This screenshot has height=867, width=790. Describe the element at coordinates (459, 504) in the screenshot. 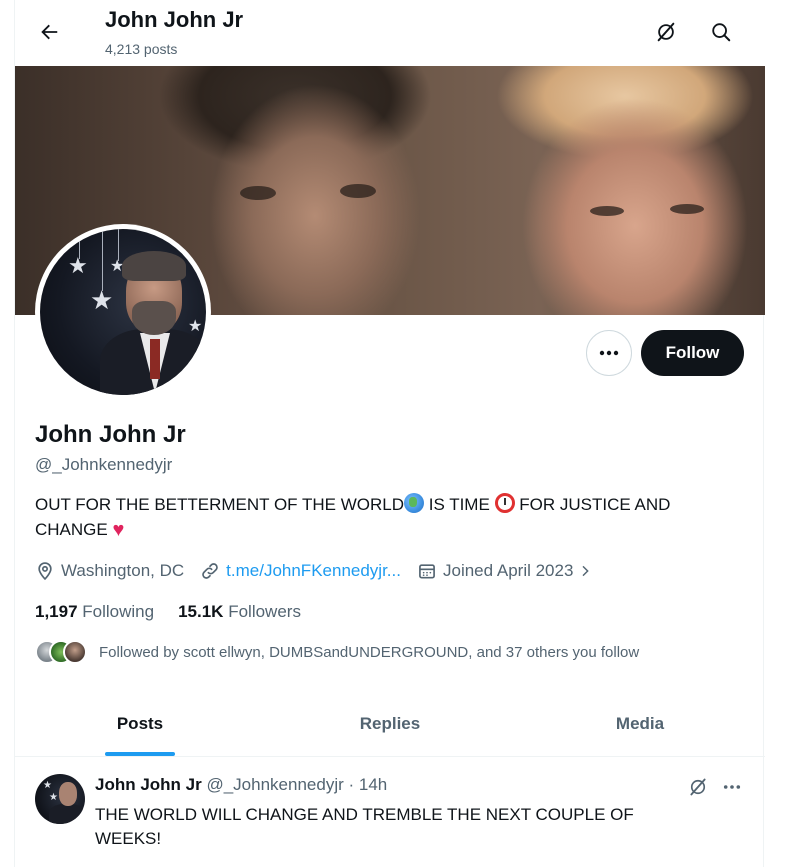

I see `bio-text: IS TIME` at that location.